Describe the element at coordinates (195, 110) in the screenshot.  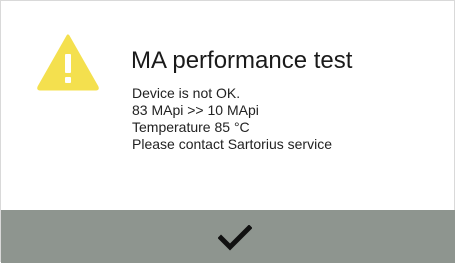
I see `message-line-value: 83 MApi >> 10 MApi` at that location.